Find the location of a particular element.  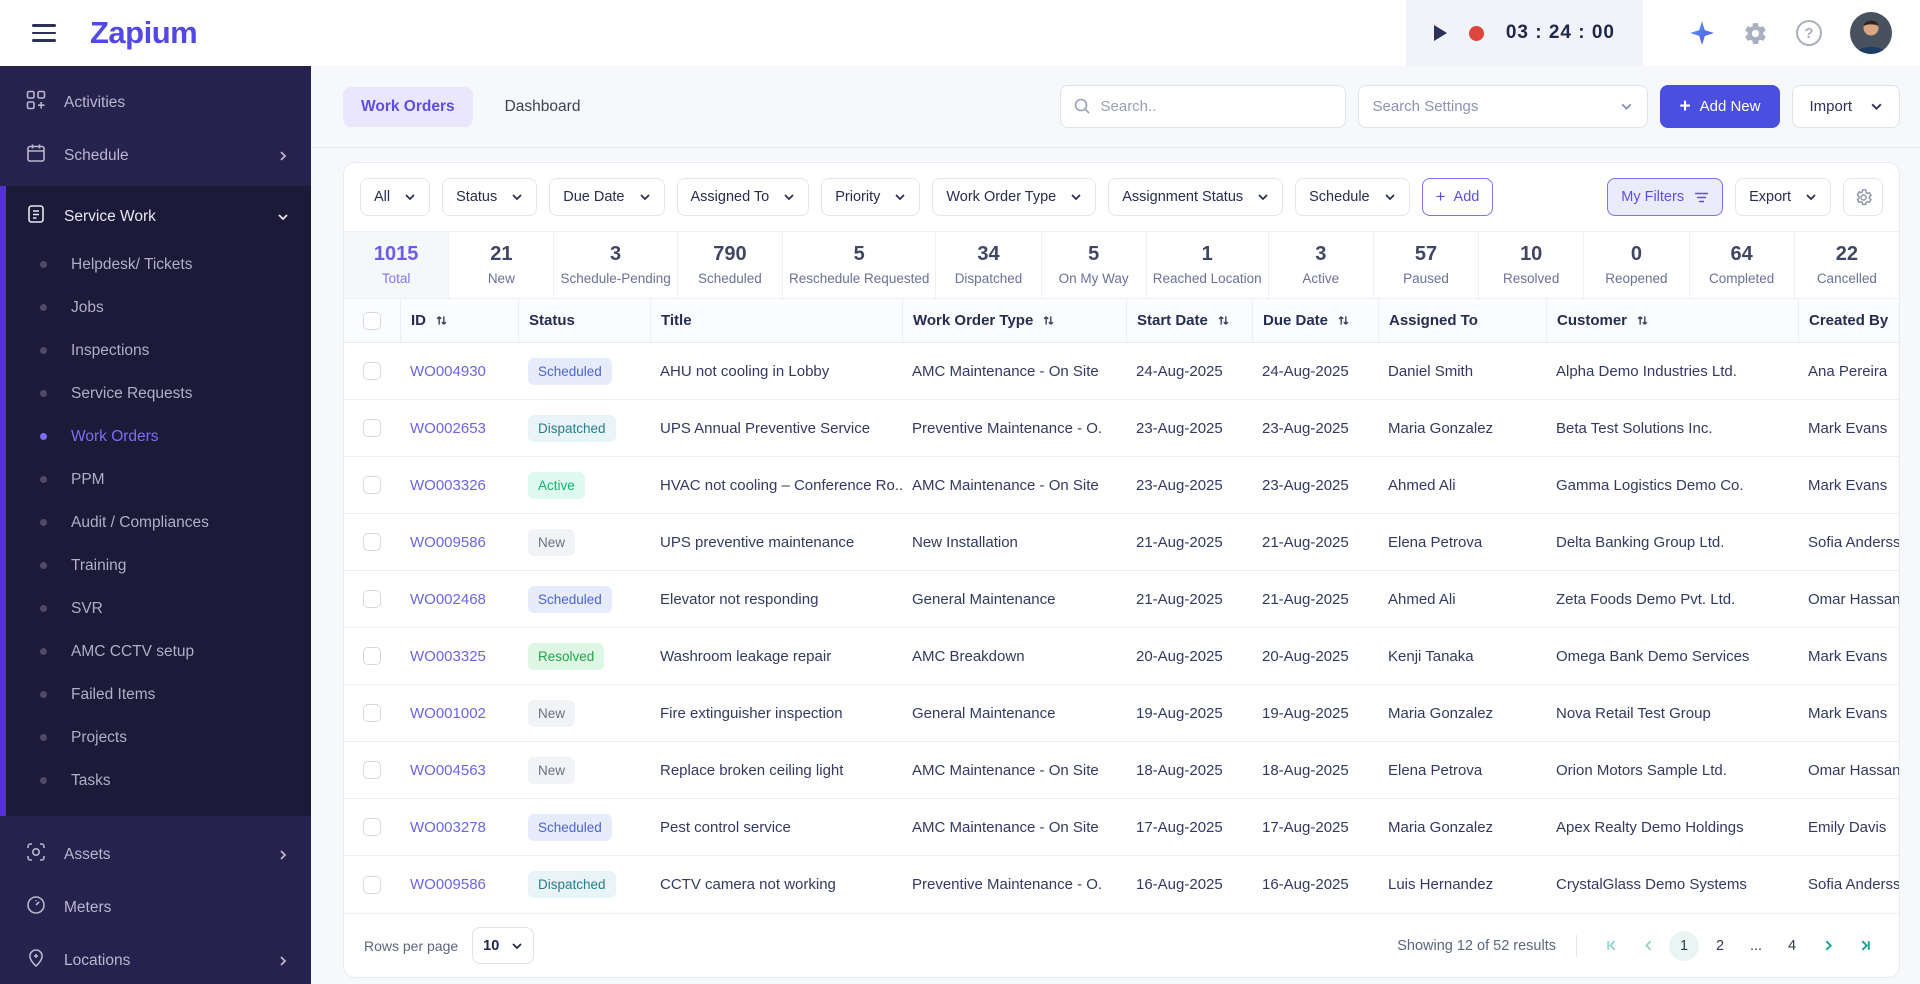

search-settings-select: Search Settings is located at coordinates (1502, 106).